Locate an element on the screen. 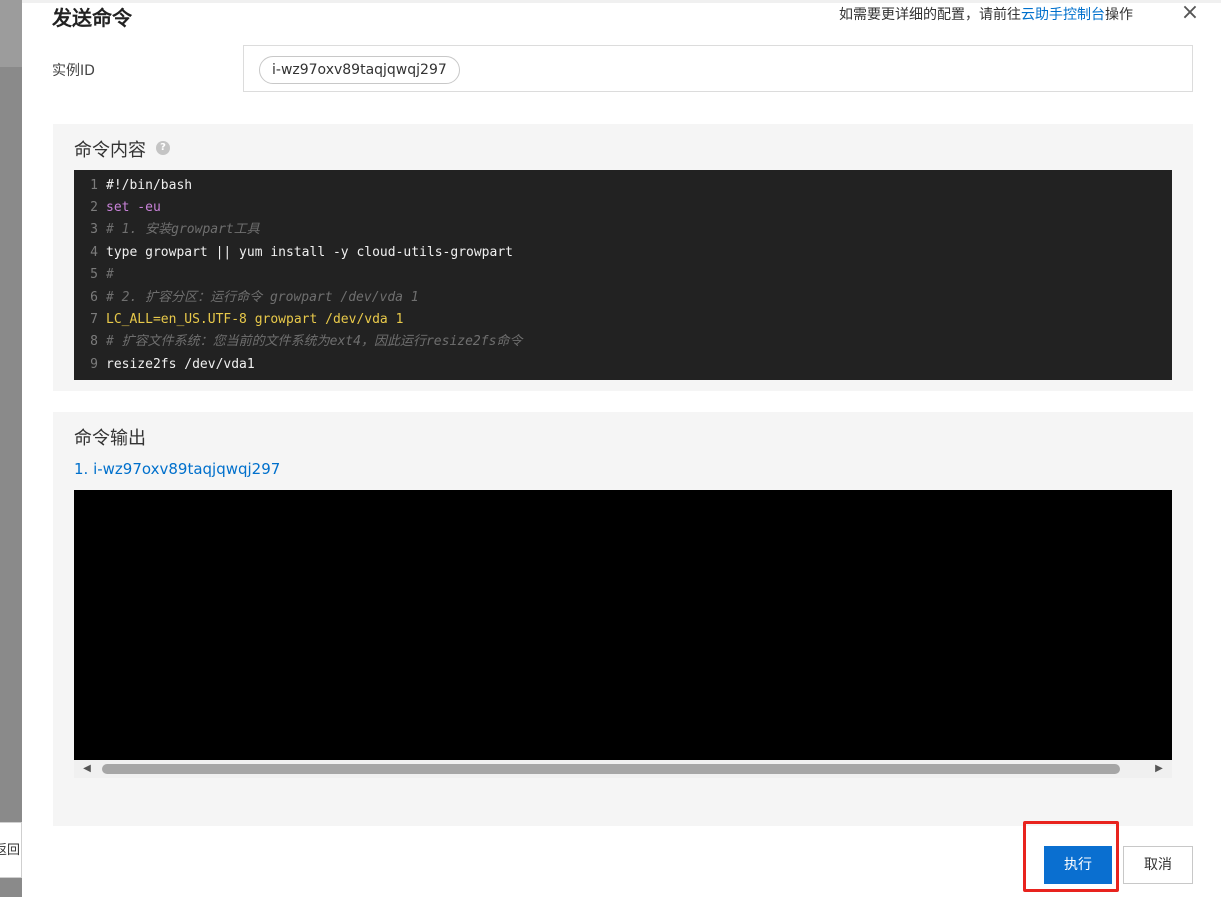 The height and width of the screenshot is (897, 1221). code-line: 2 set -eu is located at coordinates (125, 207).